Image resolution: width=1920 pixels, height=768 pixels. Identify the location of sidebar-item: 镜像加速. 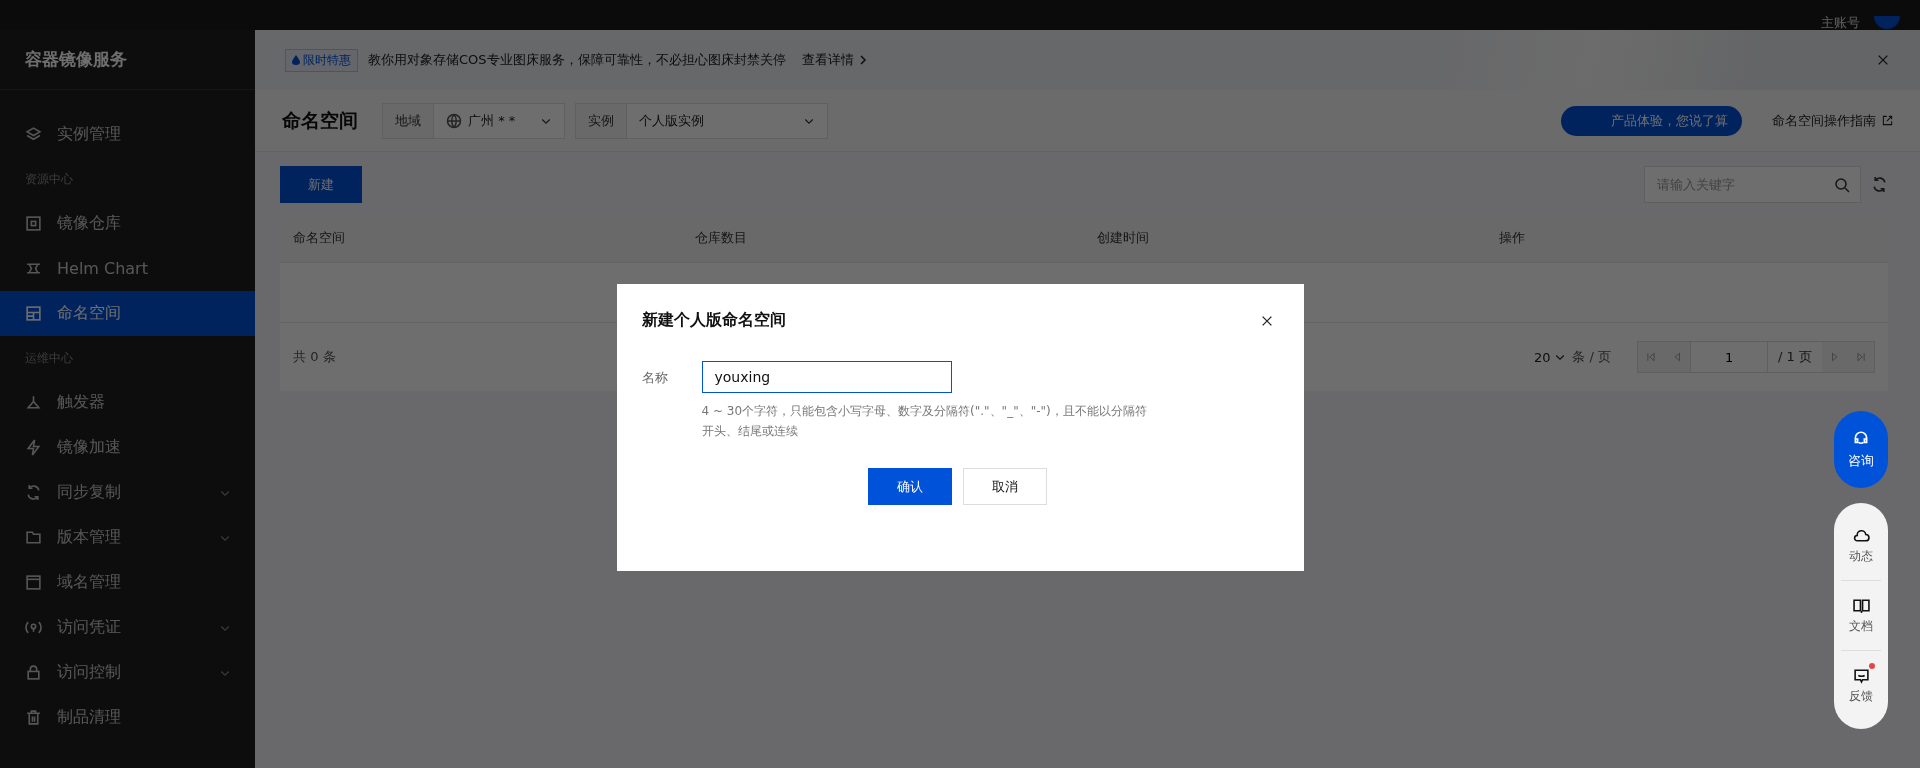
(127, 447).